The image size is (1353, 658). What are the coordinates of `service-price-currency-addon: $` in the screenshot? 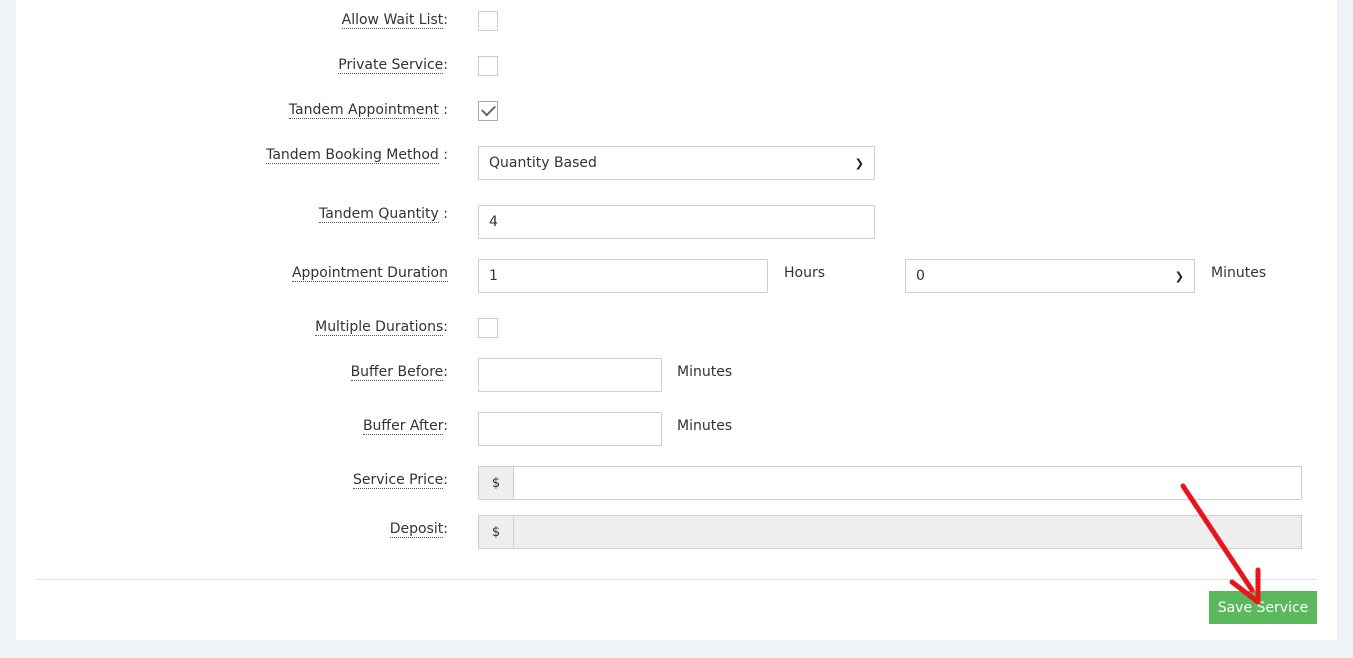 It's located at (495, 483).